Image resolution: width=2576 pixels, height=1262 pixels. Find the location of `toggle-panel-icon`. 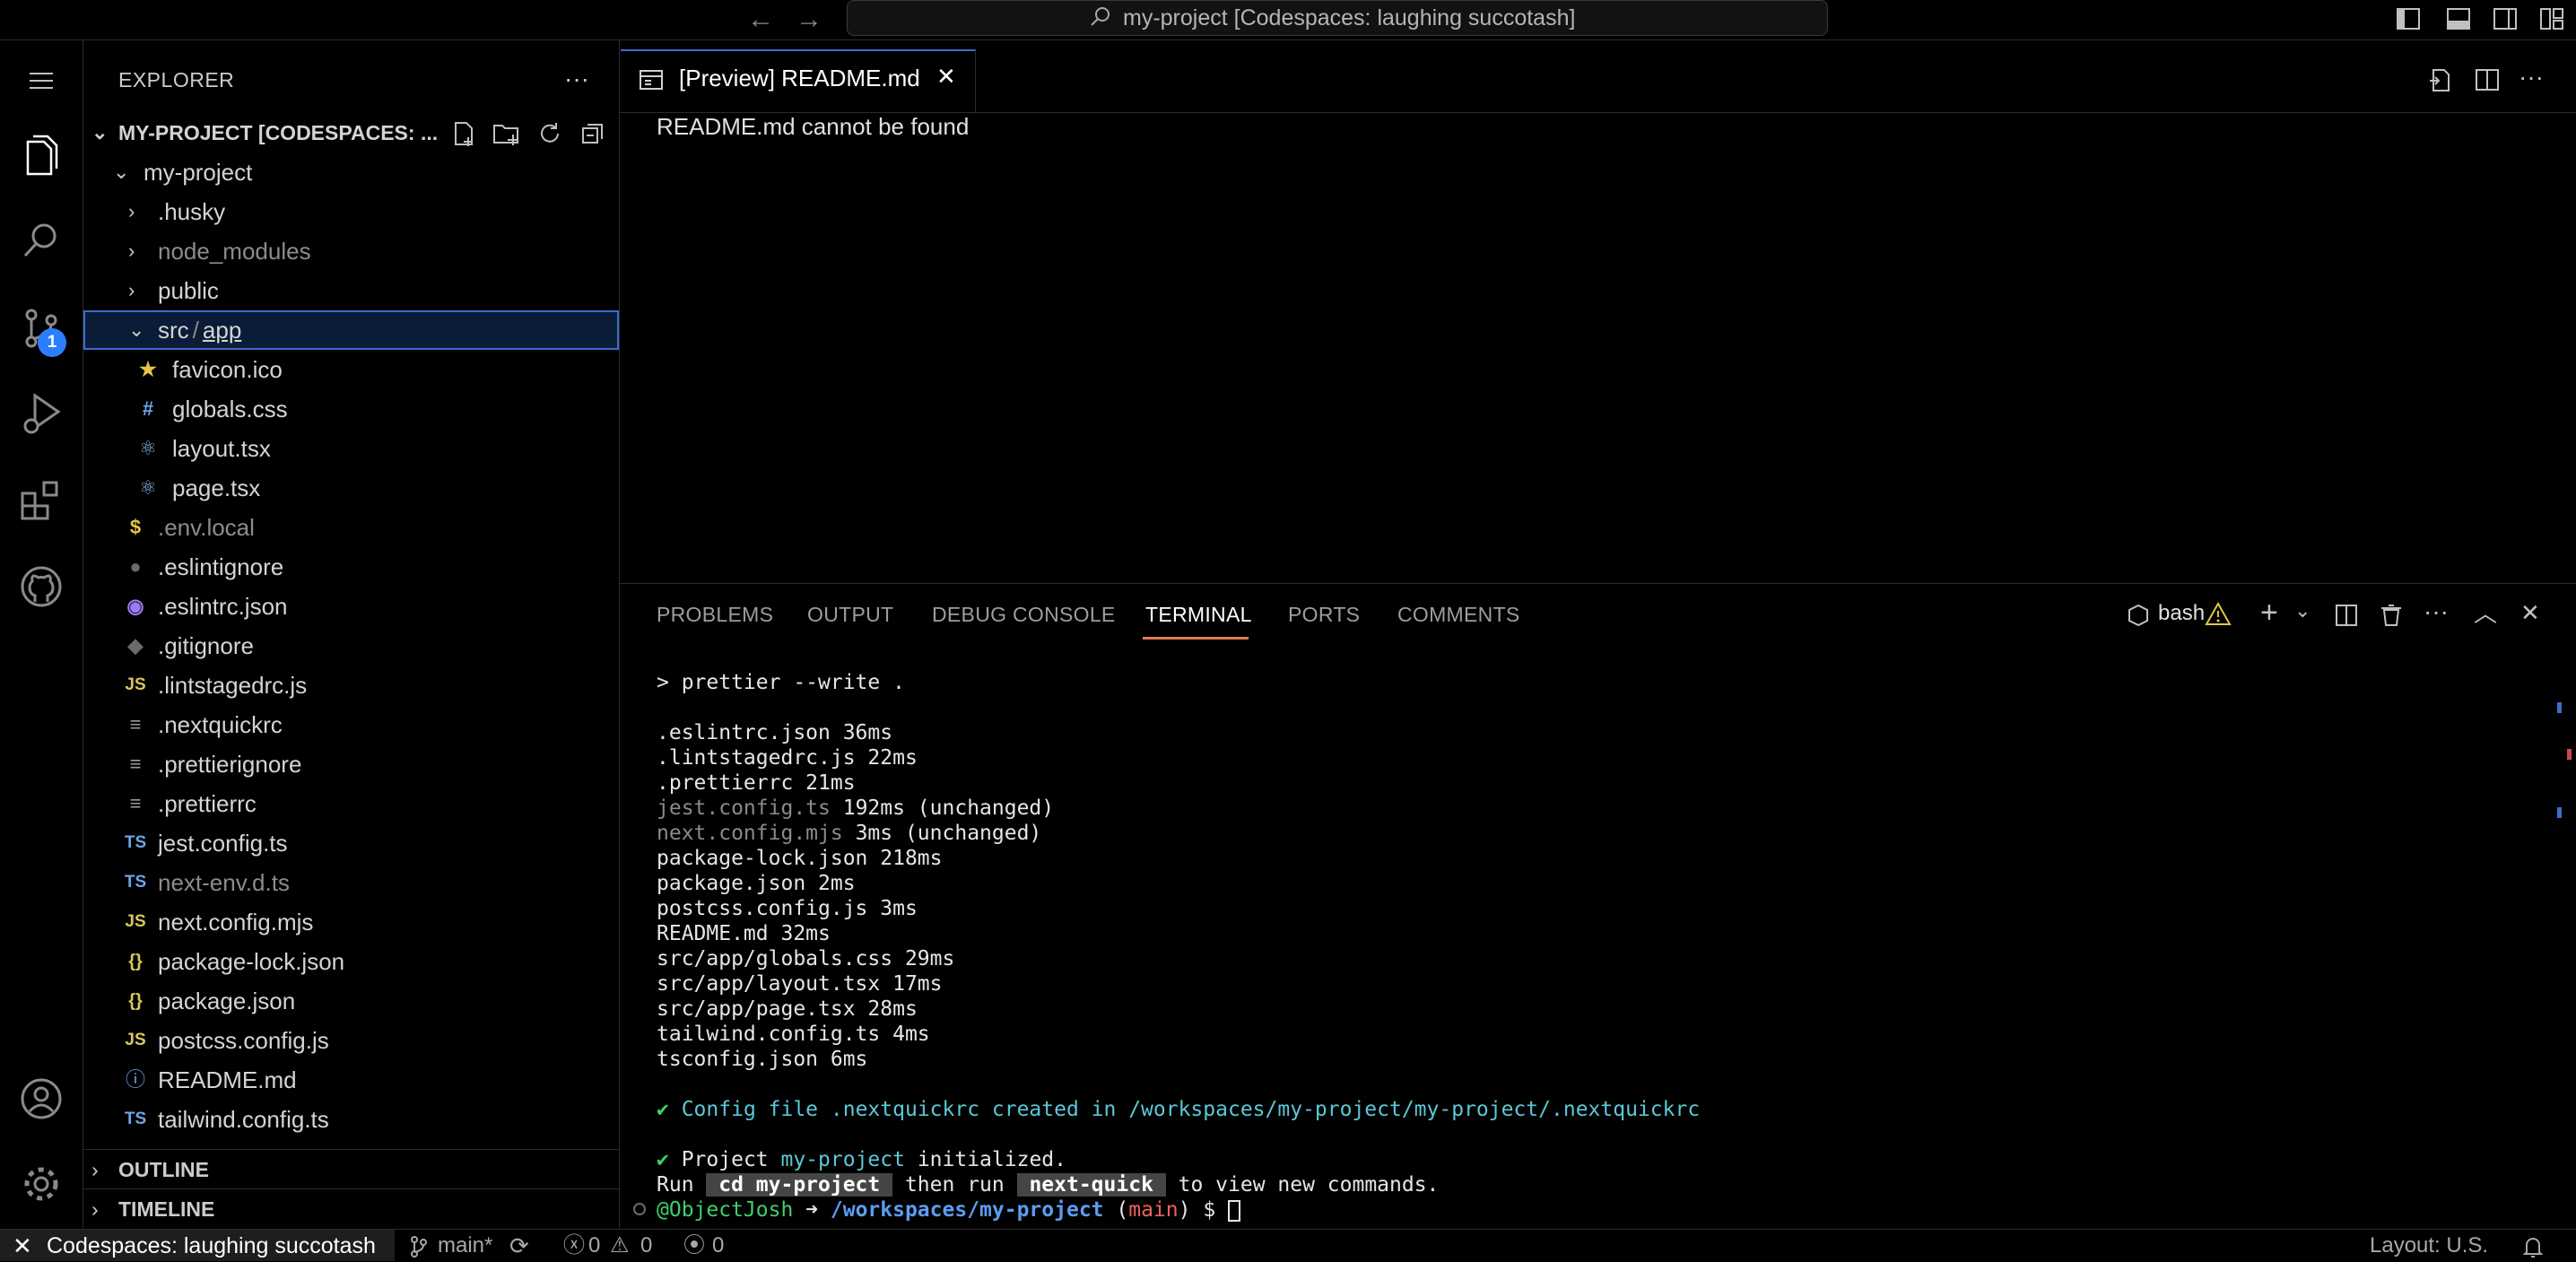

toggle-panel-icon is located at coordinates (2458, 18).